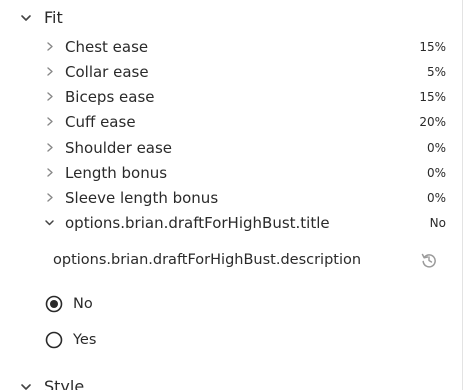 The width and height of the screenshot is (474, 390). I want to click on option-label: Chest ease, so click(107, 47).